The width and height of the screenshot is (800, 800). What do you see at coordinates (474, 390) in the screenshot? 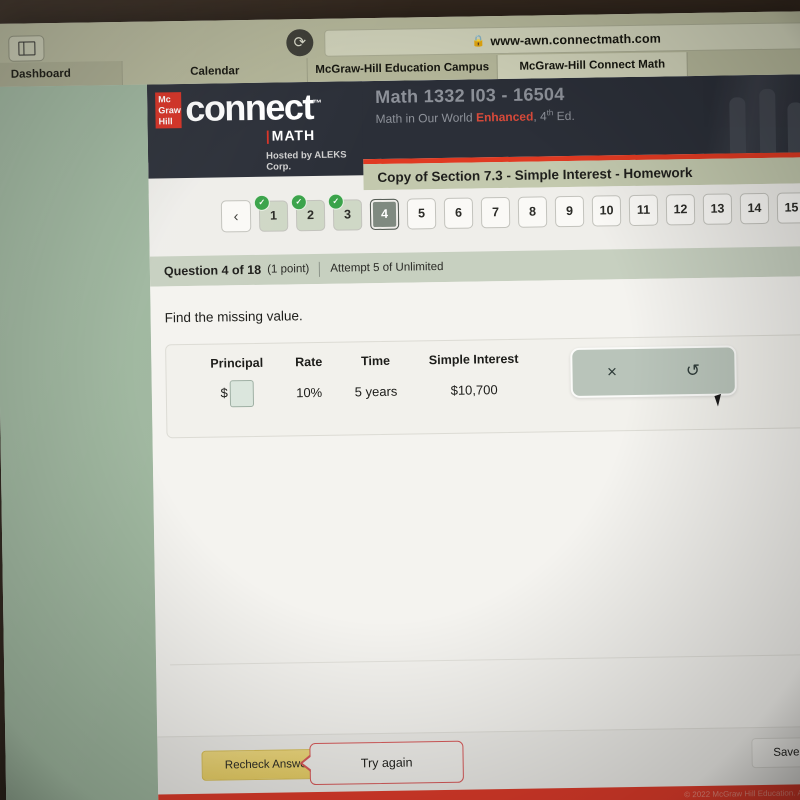
I see `cell-simple-interest: $10,700` at bounding box center [474, 390].